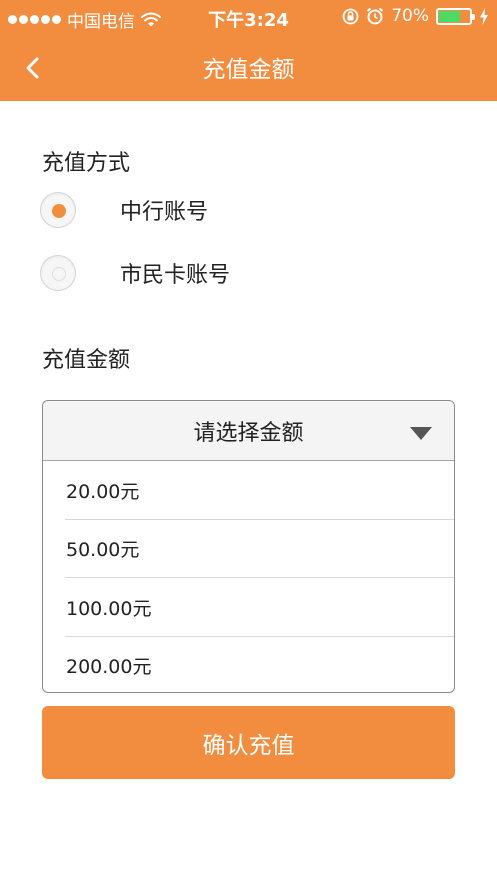  I want to click on radio-option-citizen-card: 市民卡账号, so click(135, 273).